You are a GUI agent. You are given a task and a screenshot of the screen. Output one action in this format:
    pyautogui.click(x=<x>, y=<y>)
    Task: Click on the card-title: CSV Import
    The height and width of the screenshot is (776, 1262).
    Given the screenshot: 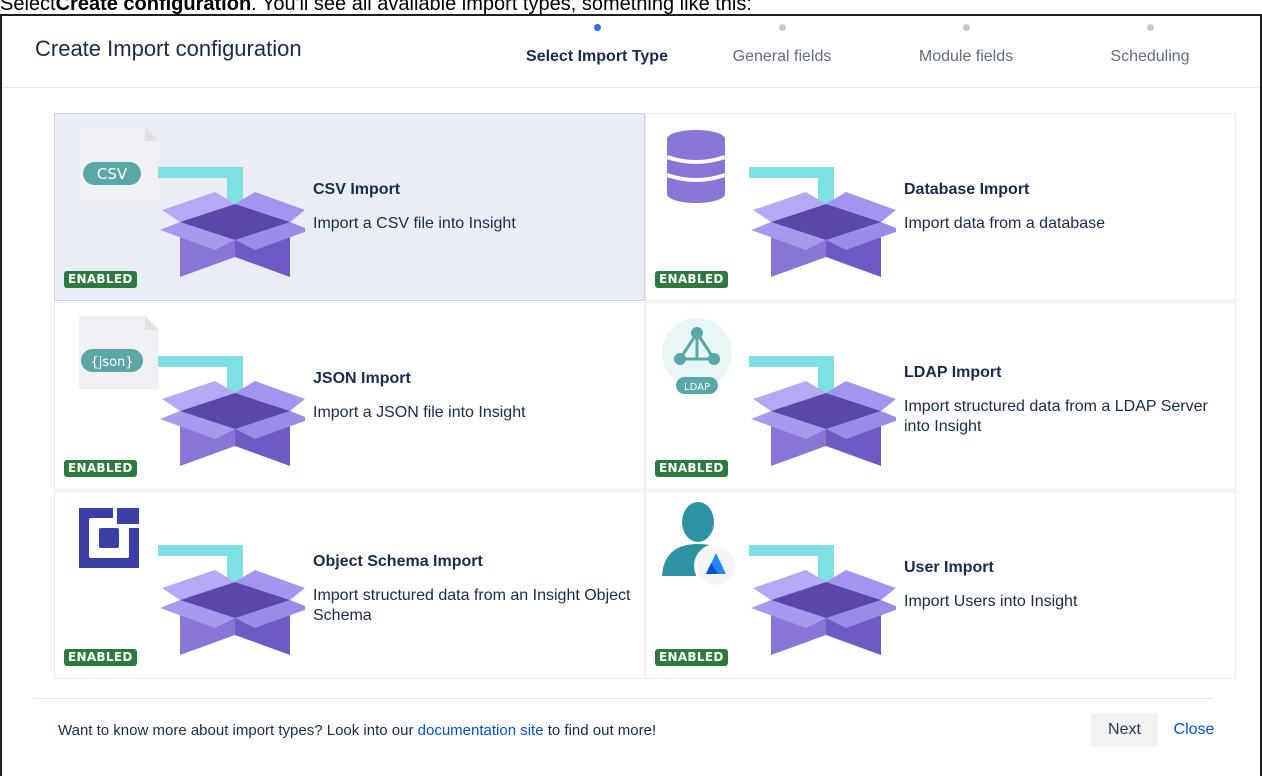 What is the action you would take?
    pyautogui.click(x=357, y=189)
    